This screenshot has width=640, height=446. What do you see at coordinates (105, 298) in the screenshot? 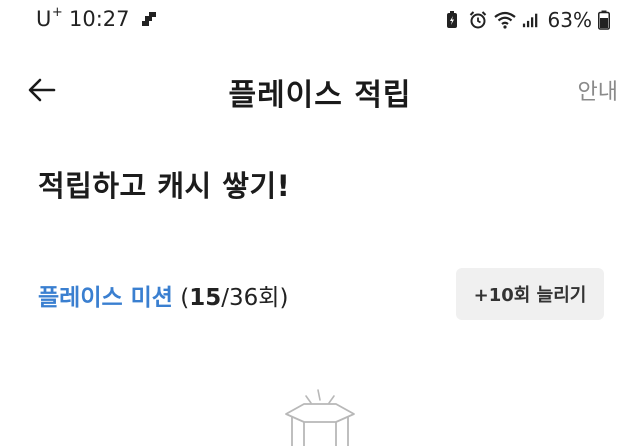
I see `mission-name: 플레이스 미션` at bounding box center [105, 298].